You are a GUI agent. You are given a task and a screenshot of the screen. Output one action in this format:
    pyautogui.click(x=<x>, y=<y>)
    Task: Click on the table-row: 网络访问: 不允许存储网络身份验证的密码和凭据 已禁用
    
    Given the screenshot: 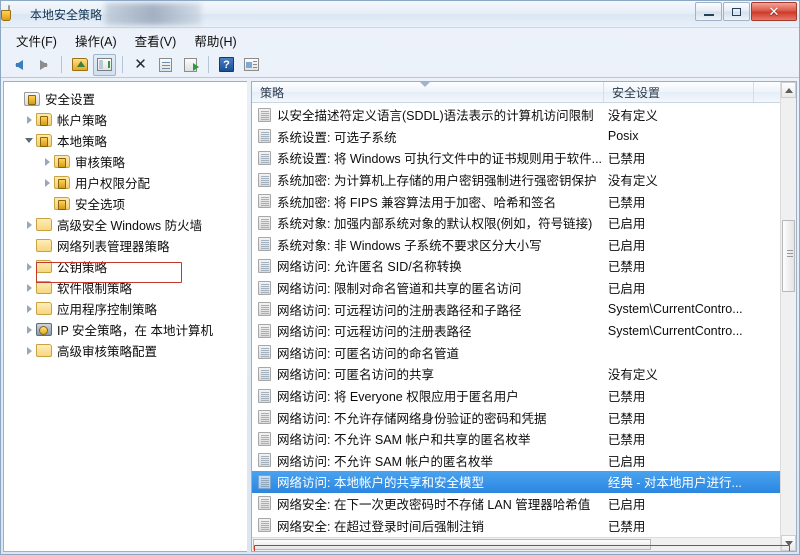 What is the action you would take?
    pyautogui.click(x=516, y=417)
    